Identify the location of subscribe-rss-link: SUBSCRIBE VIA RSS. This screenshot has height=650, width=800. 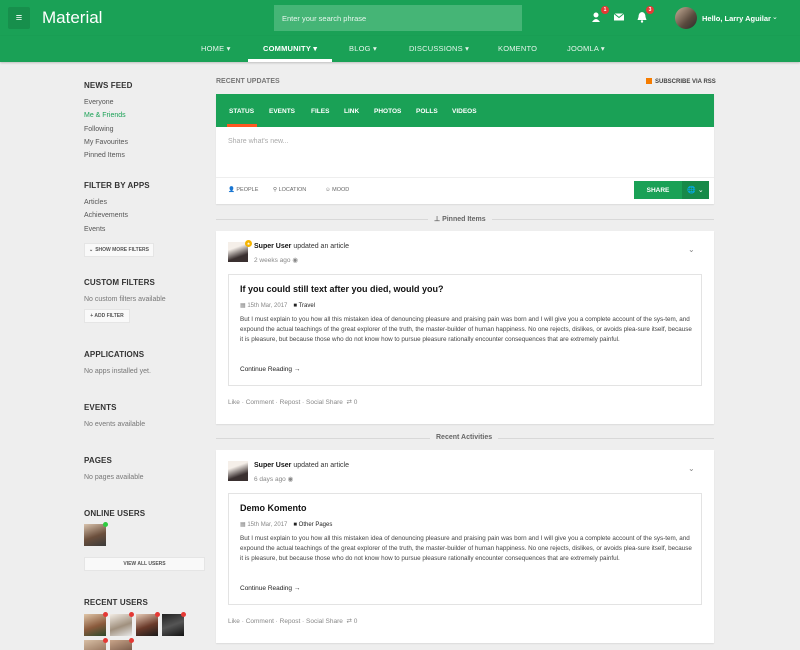
(681, 81).